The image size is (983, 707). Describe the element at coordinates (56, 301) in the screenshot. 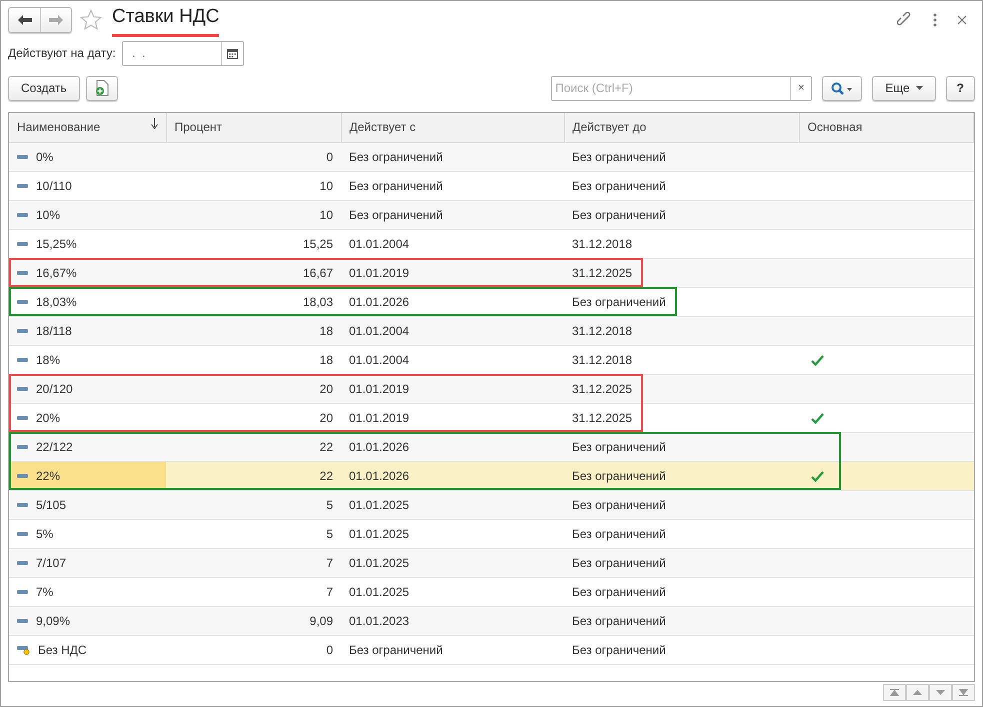

I see `rate-name: 18,03%` at that location.